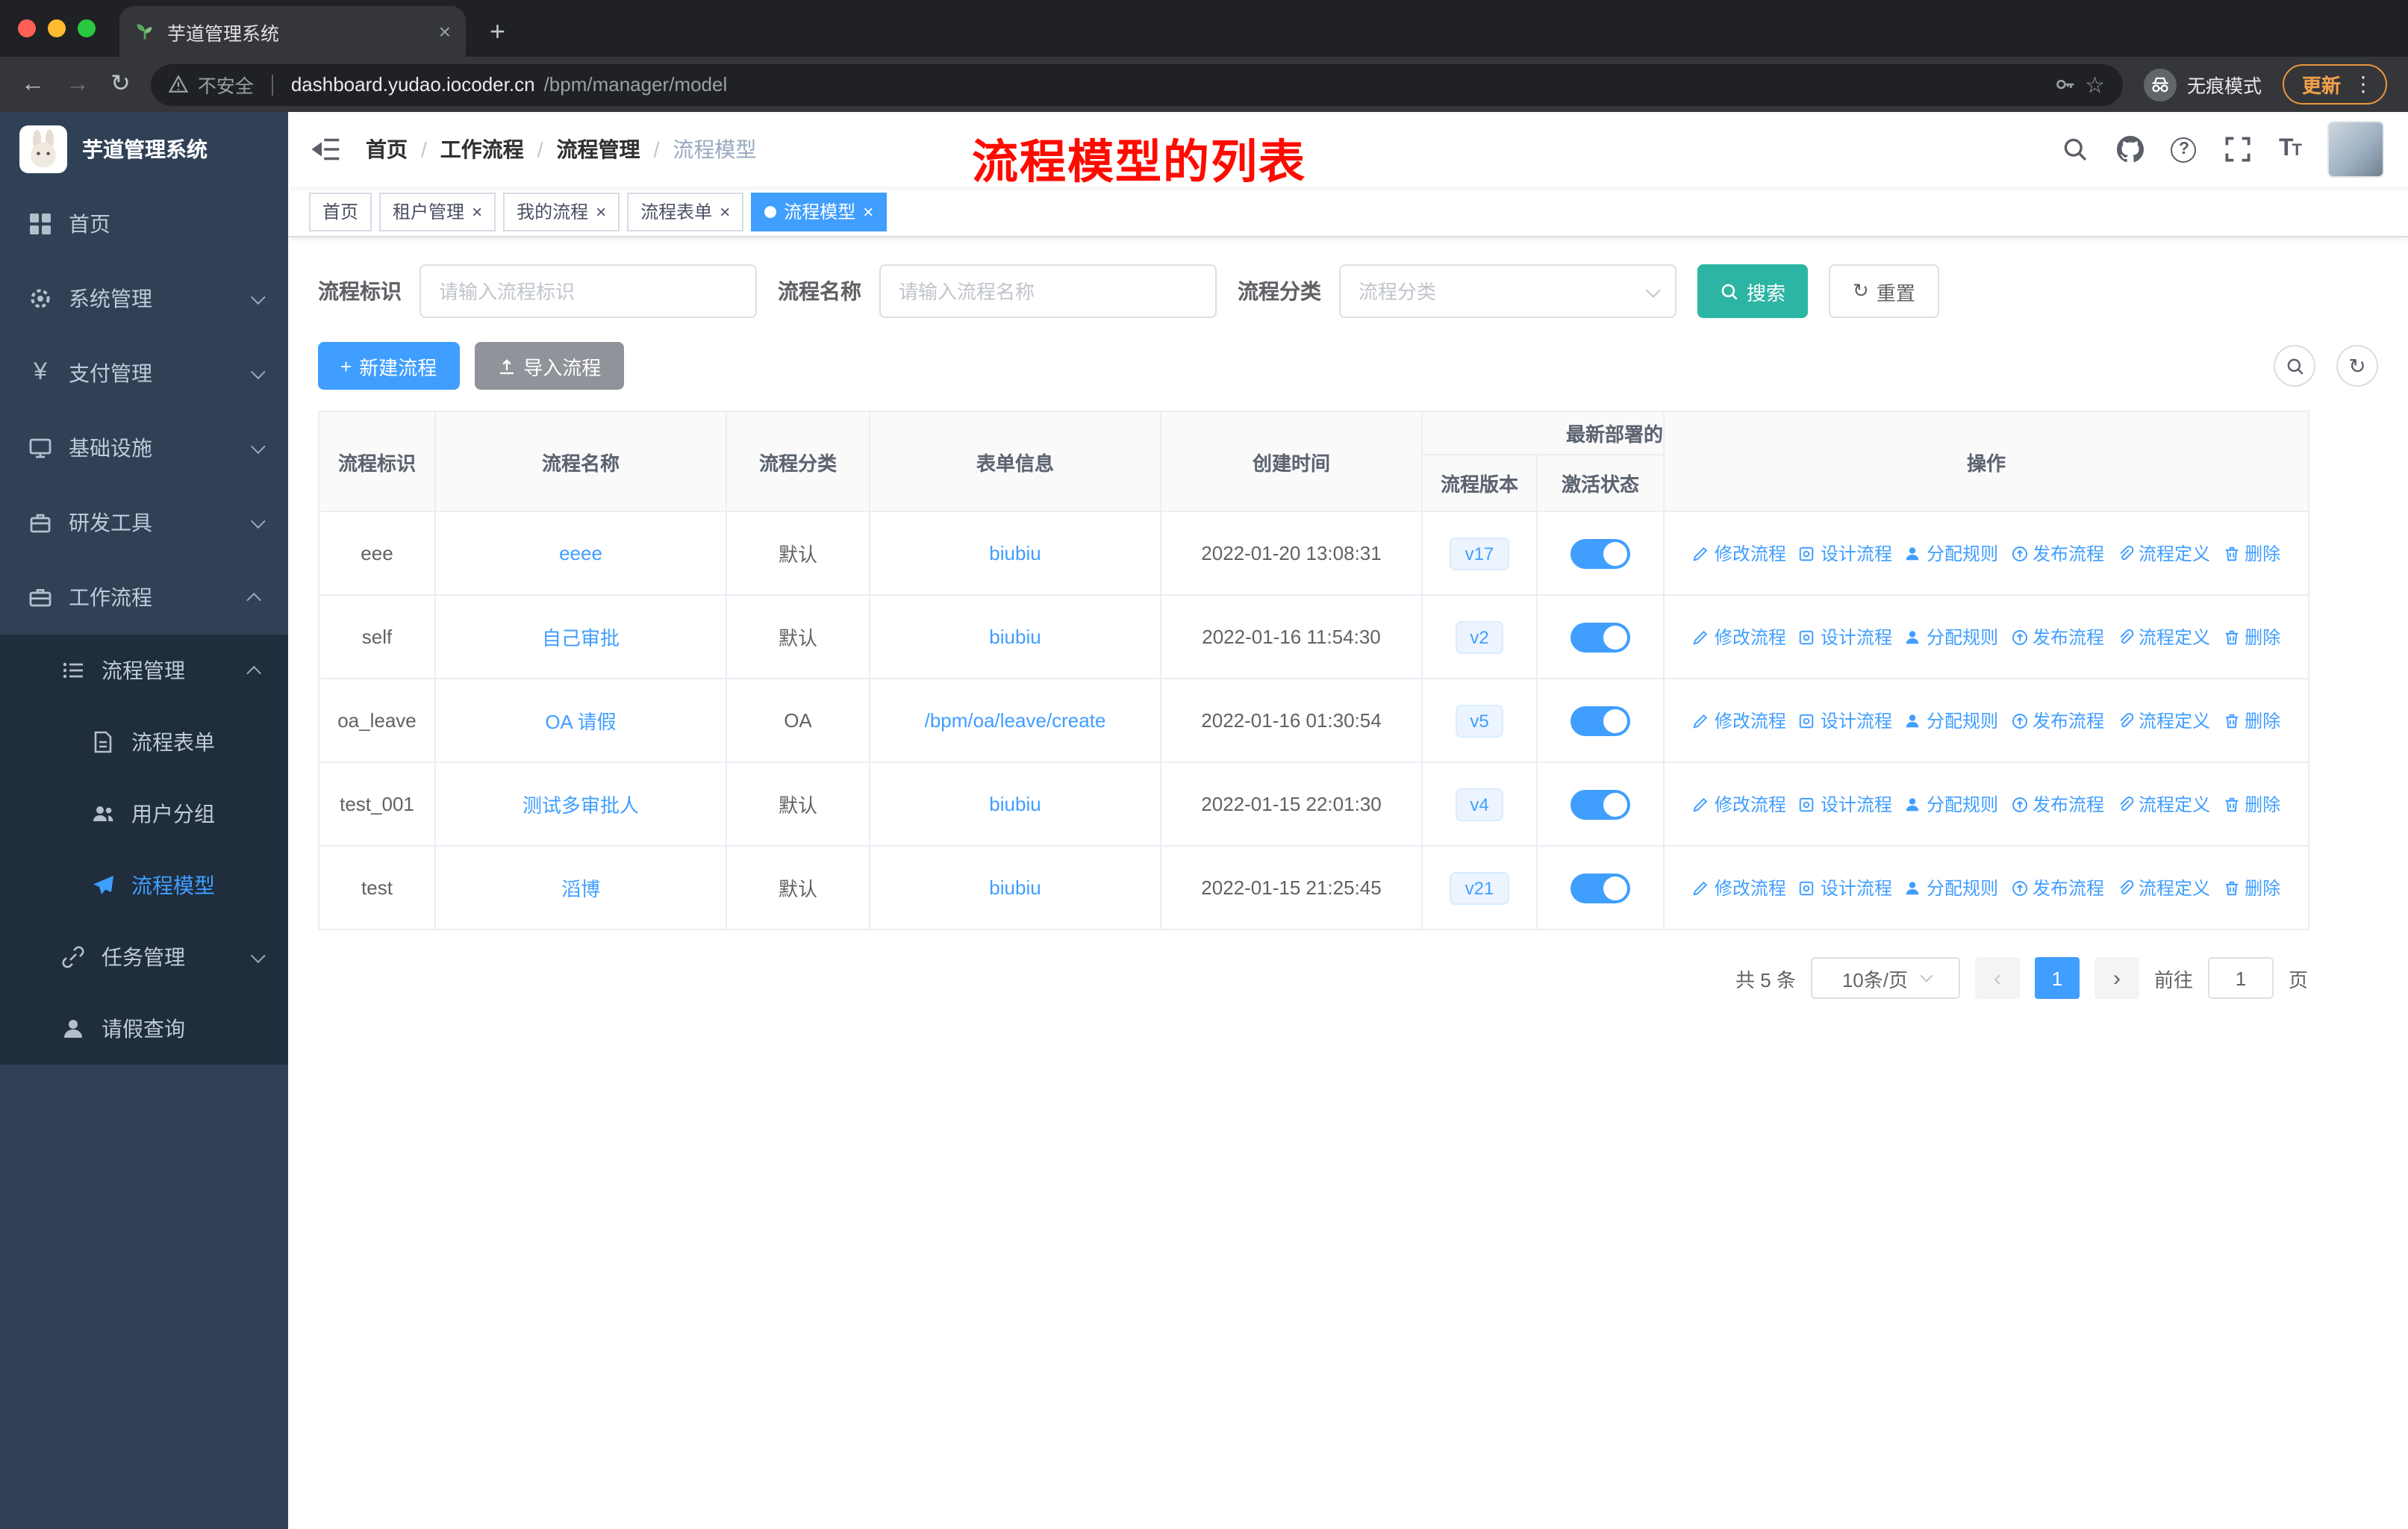 The height and width of the screenshot is (1529, 2408). I want to click on version-badge: v5, so click(1479, 720).